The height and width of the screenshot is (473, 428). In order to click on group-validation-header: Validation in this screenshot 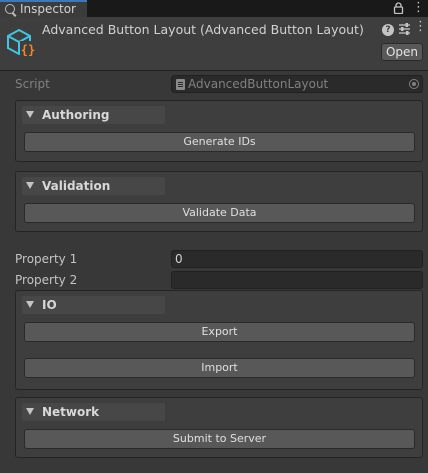, I will do `click(93, 186)`.